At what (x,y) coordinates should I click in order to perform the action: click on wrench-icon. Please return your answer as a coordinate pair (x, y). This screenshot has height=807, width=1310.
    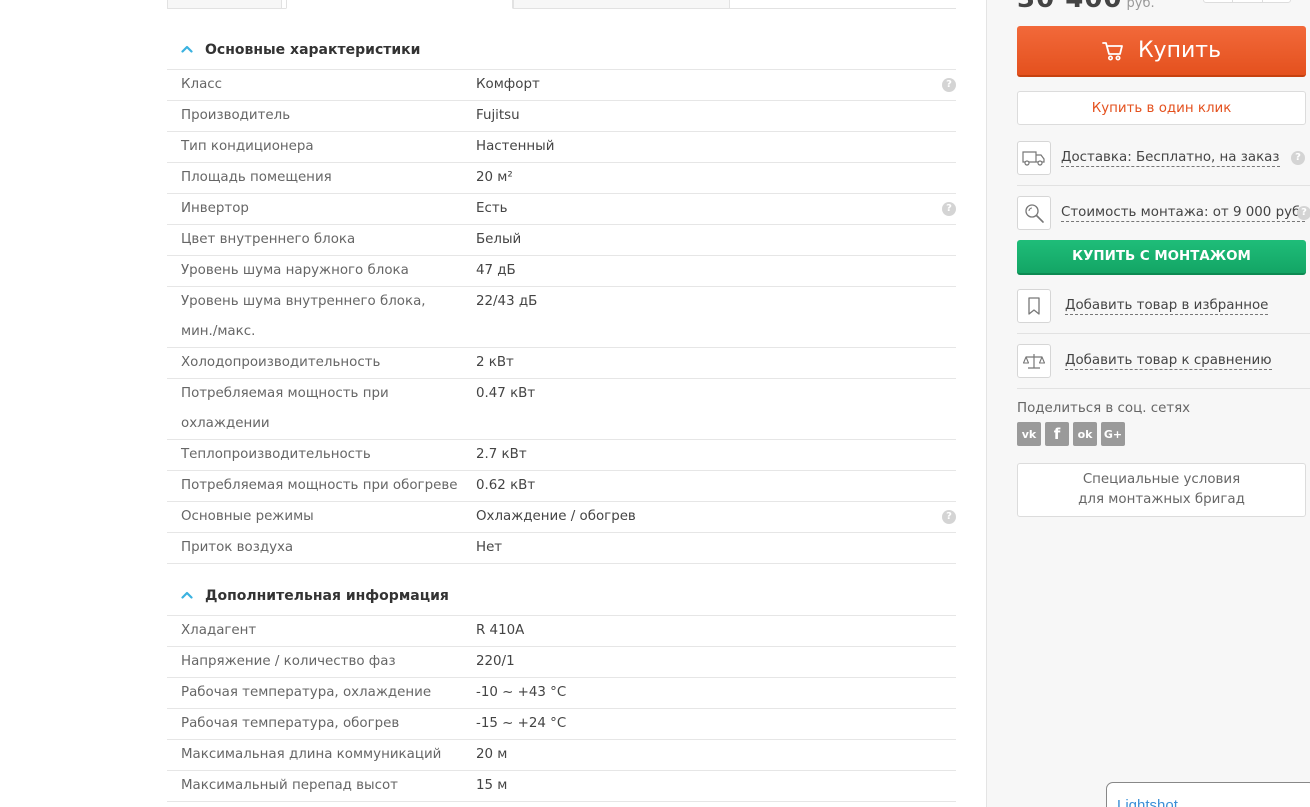
    Looking at the image, I should click on (1034, 213).